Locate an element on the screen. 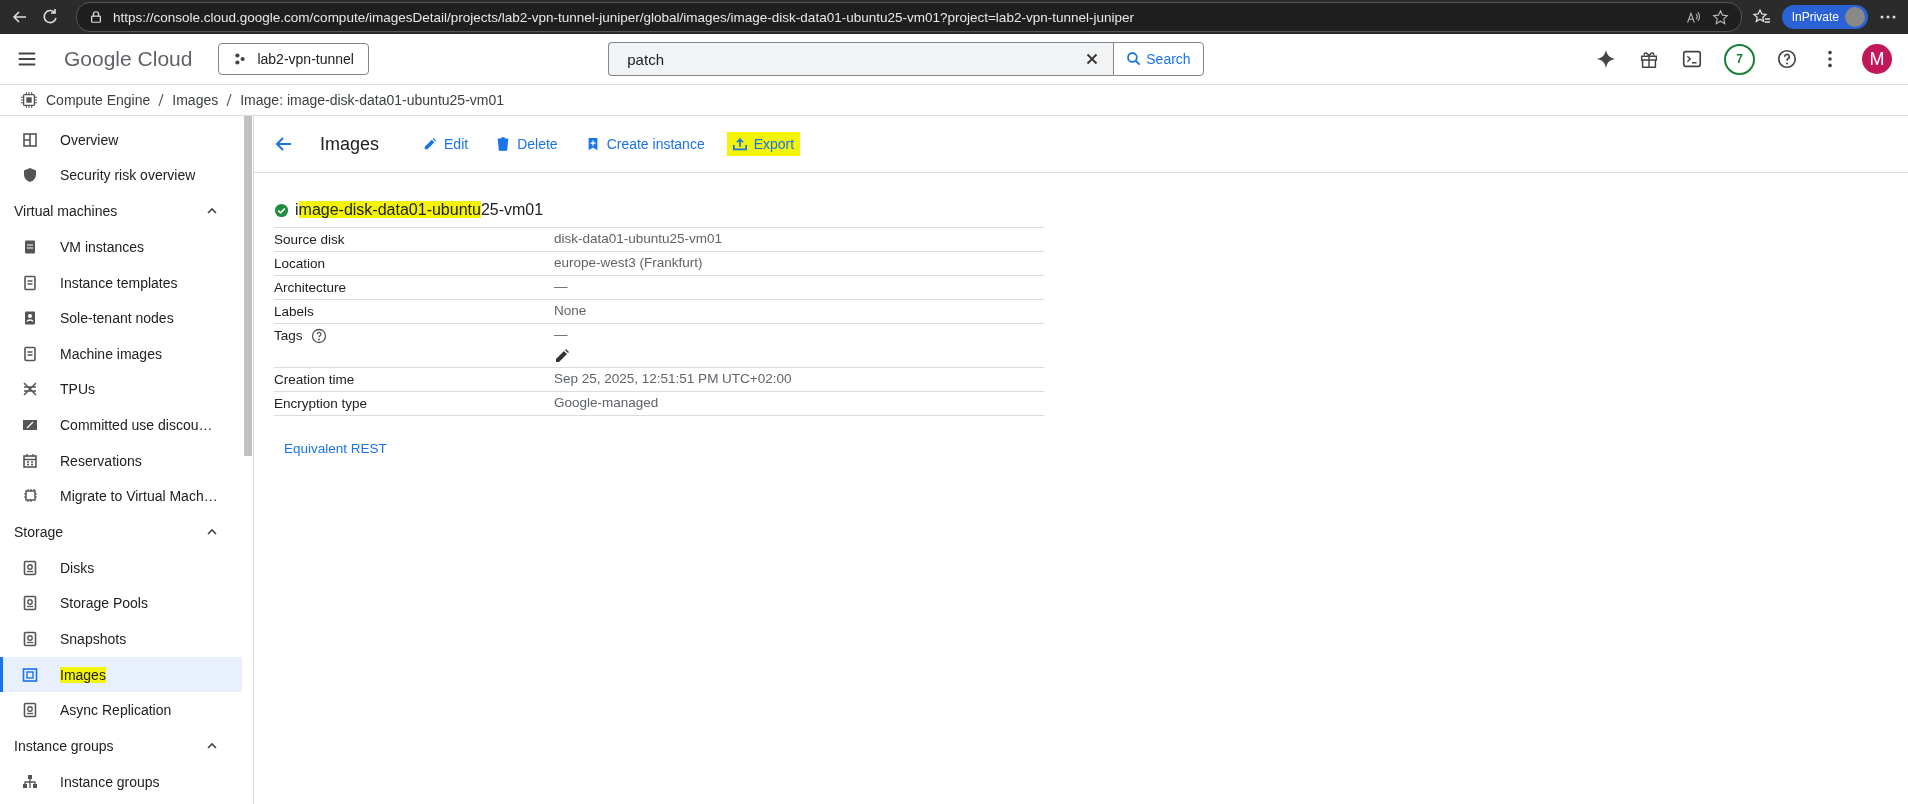 The image size is (1908, 804). search-field: patch is located at coordinates (854, 59).